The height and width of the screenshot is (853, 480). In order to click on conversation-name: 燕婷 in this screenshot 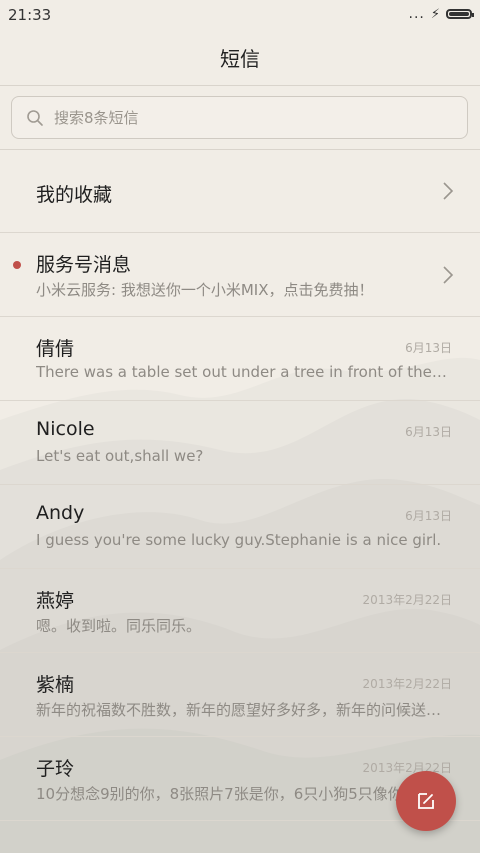, I will do `click(55, 601)`.